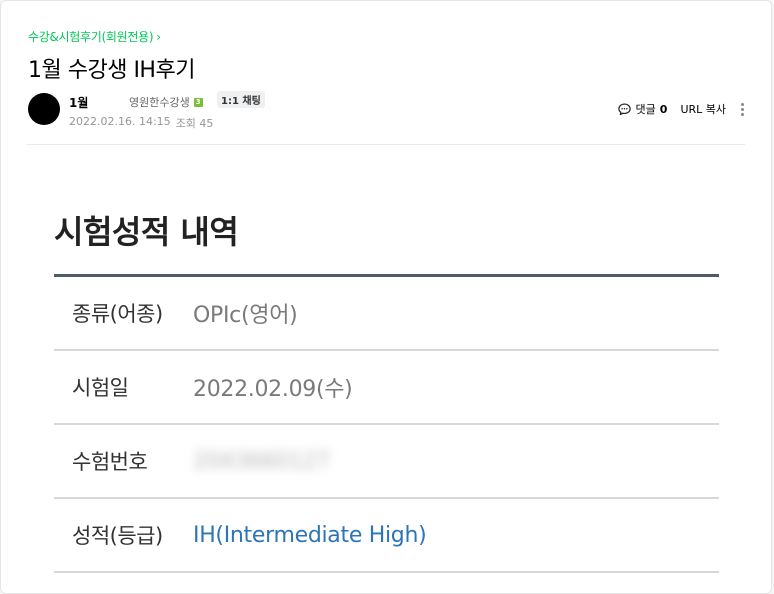 This screenshot has height=594, width=774. I want to click on view-count: 조회 45, so click(194, 123).